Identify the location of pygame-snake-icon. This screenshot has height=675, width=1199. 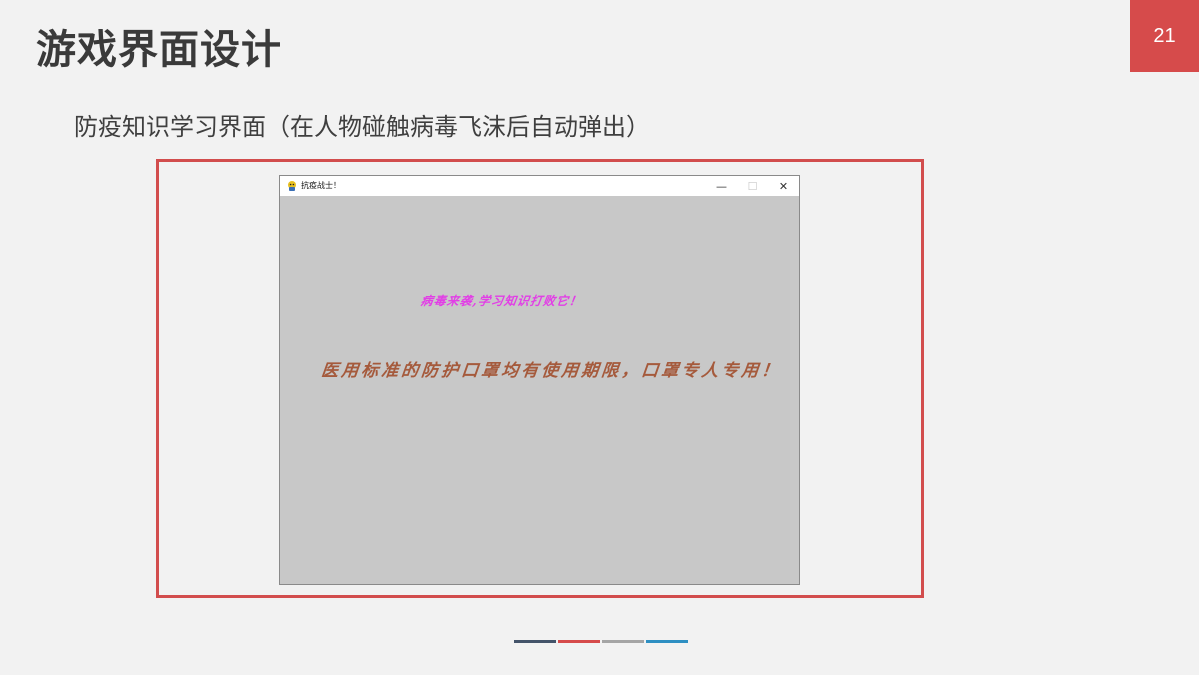
(292, 186).